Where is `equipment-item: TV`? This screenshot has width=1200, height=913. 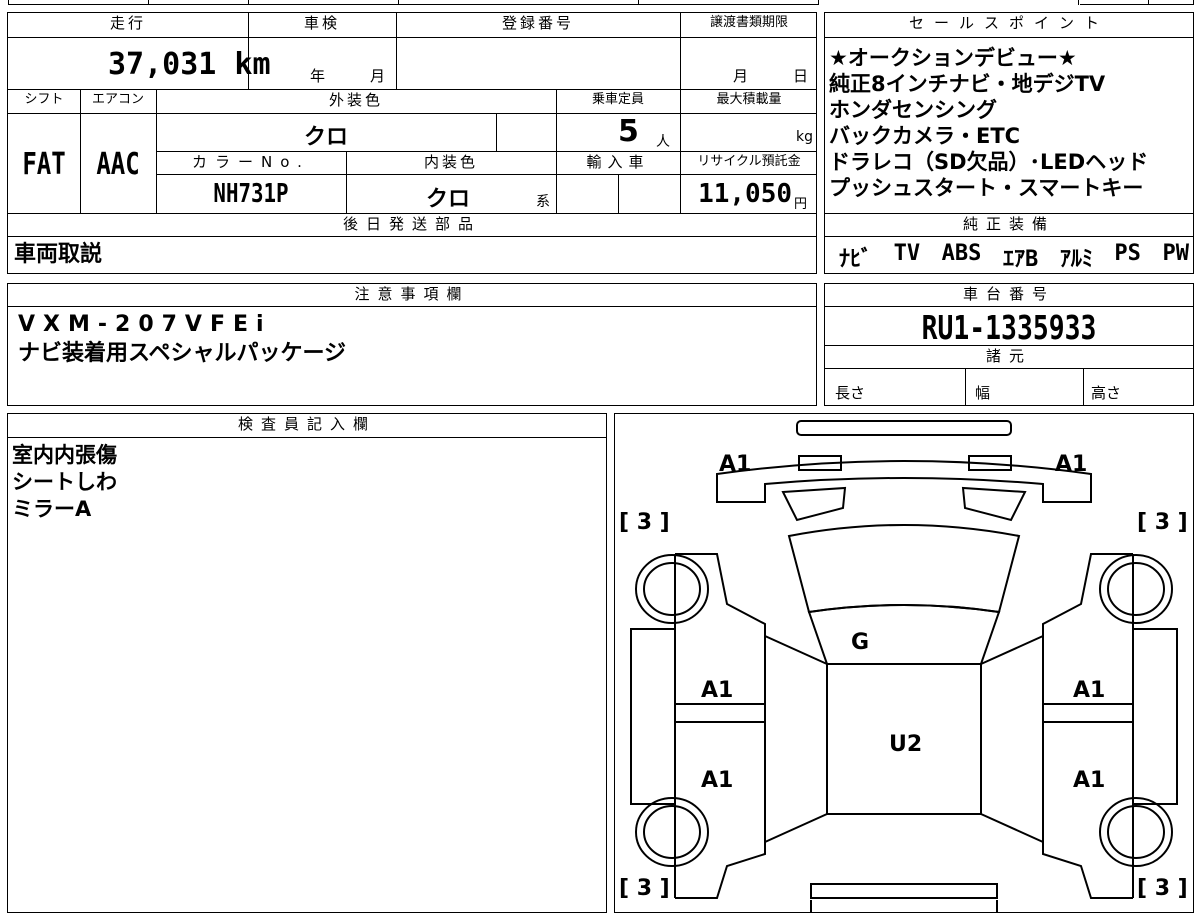
equipment-item: TV is located at coordinates (907, 253).